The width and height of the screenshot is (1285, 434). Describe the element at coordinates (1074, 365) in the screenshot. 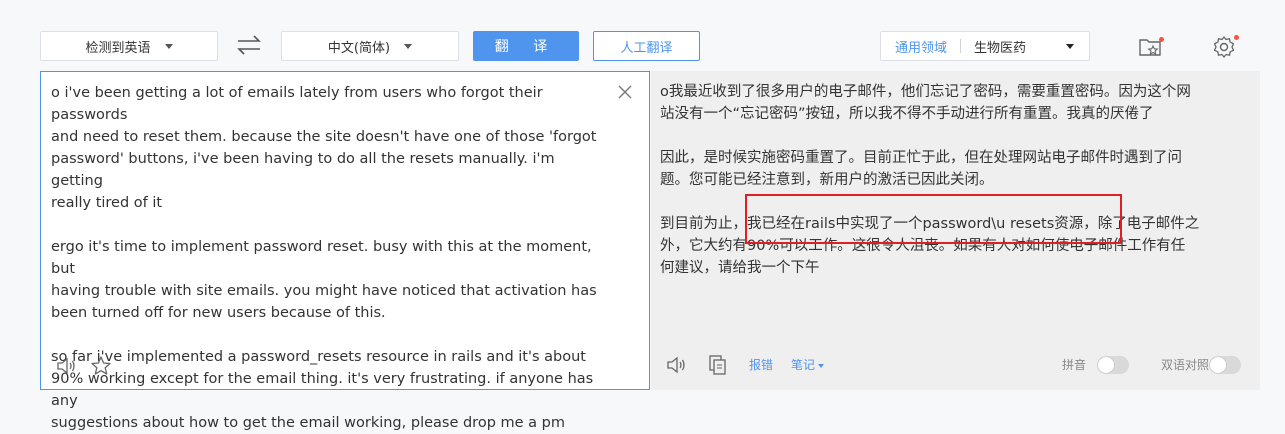

I see `pinyin-label: 拼音` at that location.